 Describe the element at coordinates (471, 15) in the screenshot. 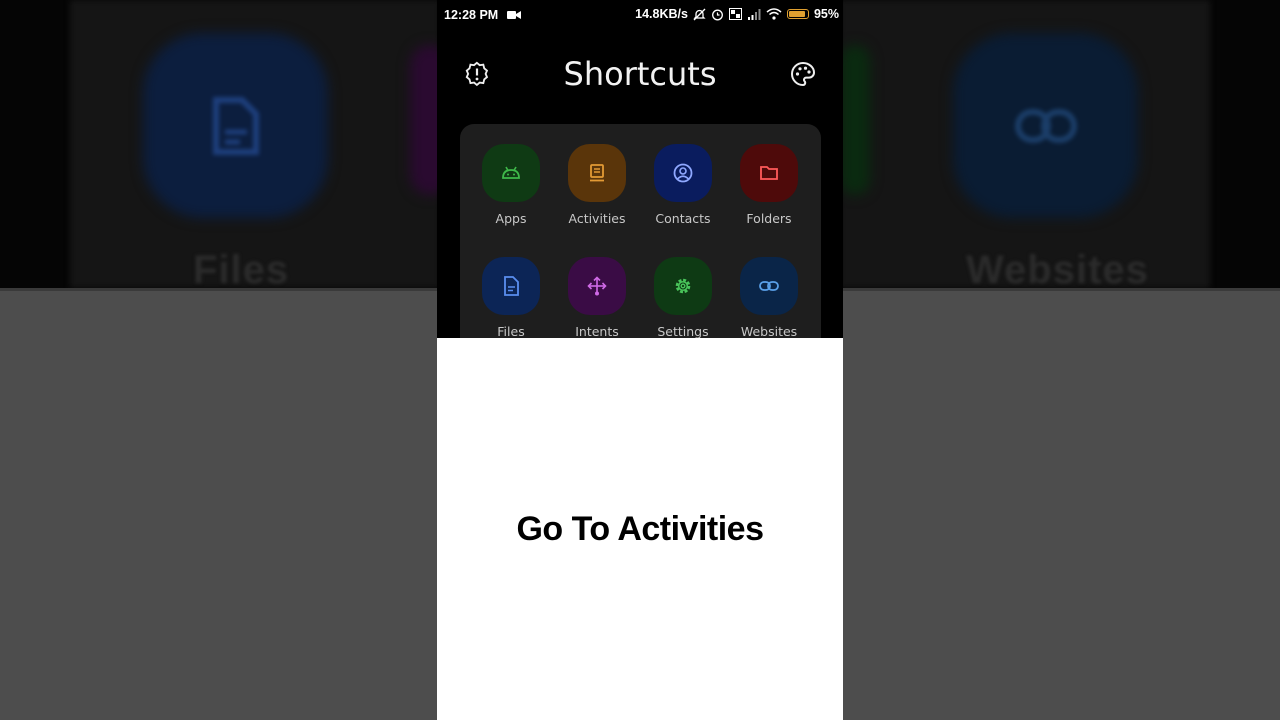

I see `status-time: 12:28 PM` at that location.